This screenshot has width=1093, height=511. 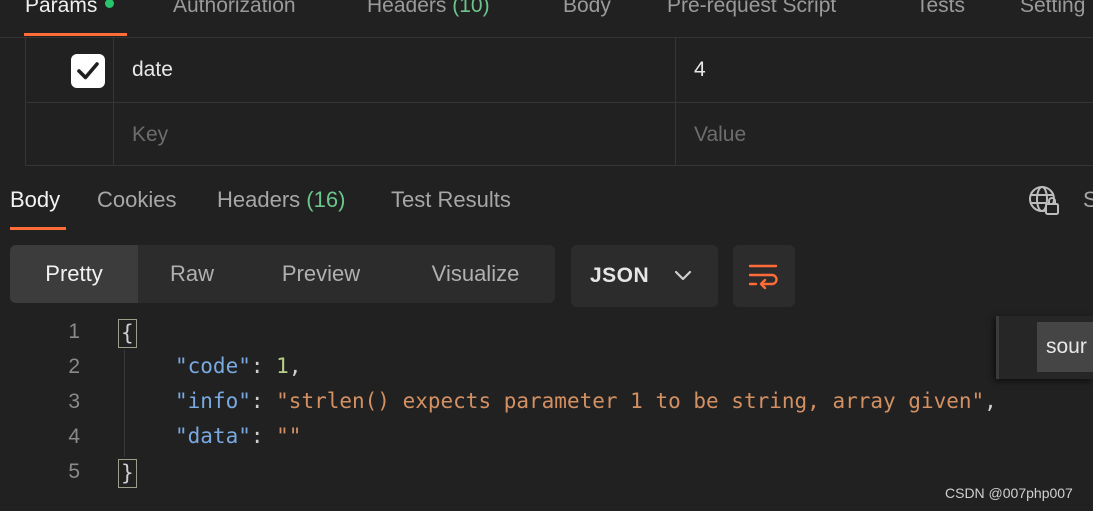 What do you see at coordinates (321, 274) in the screenshot?
I see `view-preview-button: Preview` at bounding box center [321, 274].